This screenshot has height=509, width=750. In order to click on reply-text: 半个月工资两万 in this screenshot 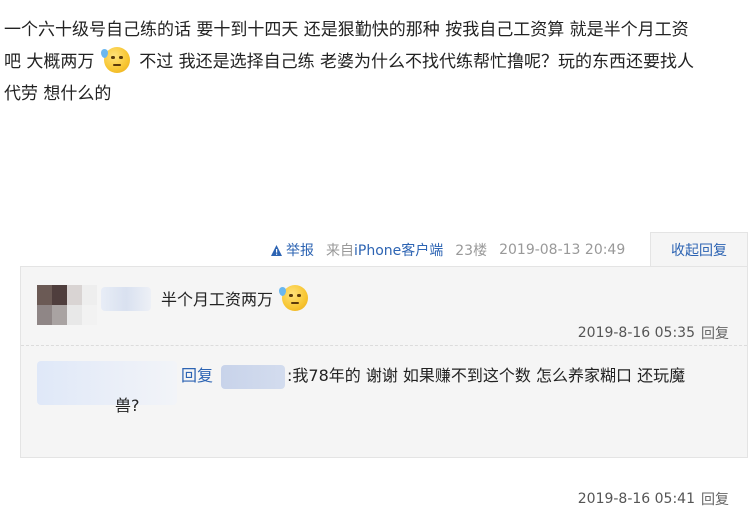, I will do `click(236, 300)`.